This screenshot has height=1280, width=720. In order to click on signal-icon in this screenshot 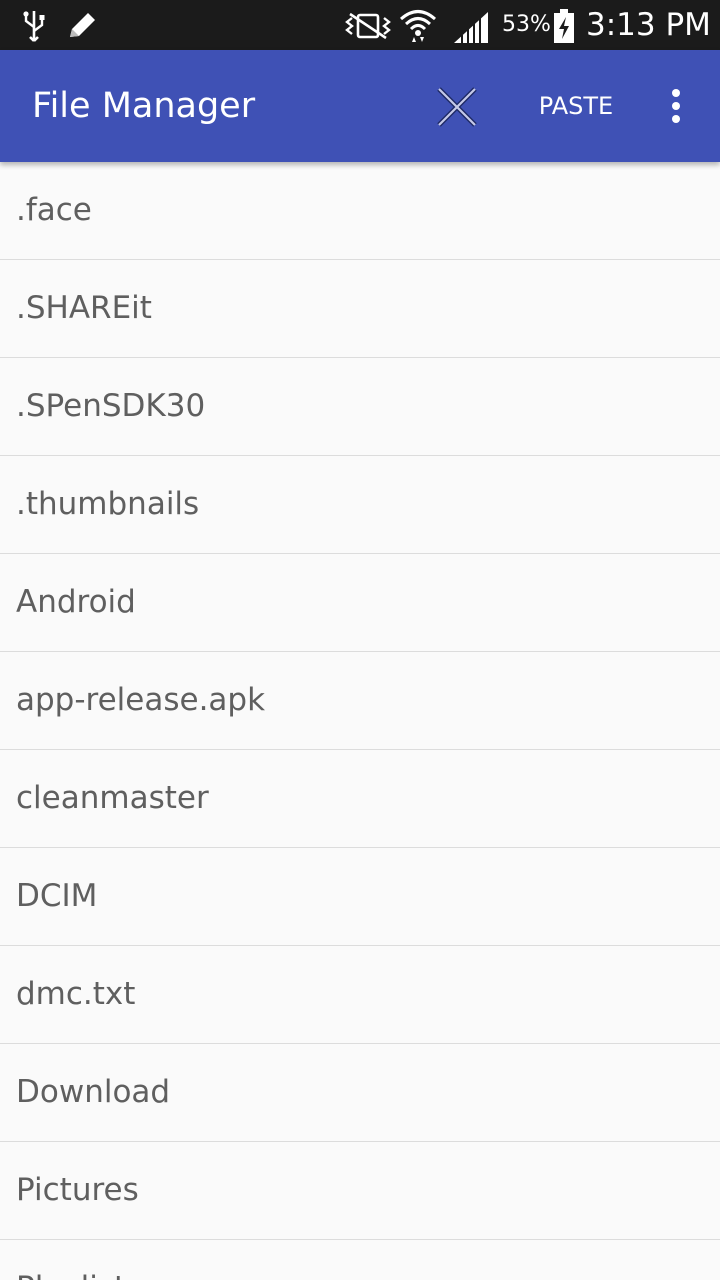, I will do `click(471, 27)`.